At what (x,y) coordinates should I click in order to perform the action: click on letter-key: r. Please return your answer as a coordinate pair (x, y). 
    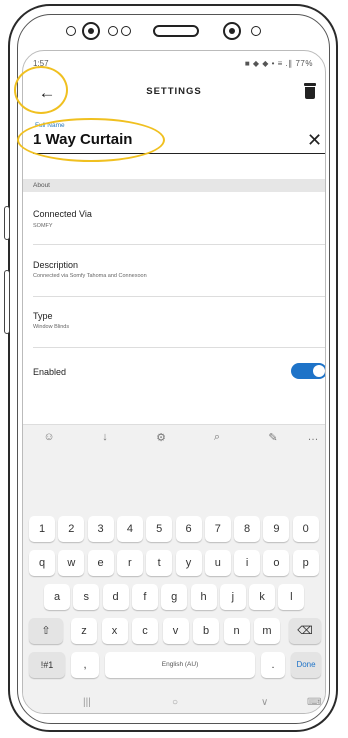
    Looking at the image, I should click on (129, 563).